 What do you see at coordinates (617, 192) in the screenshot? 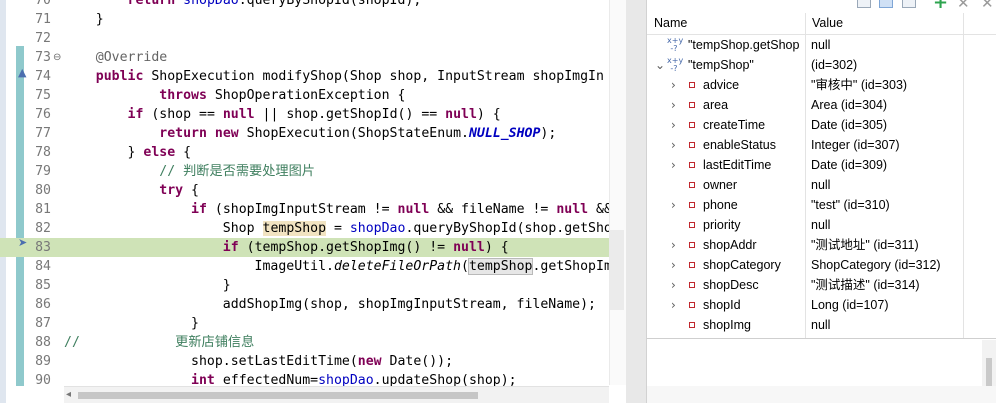
I see `overview-ruler` at bounding box center [617, 192].